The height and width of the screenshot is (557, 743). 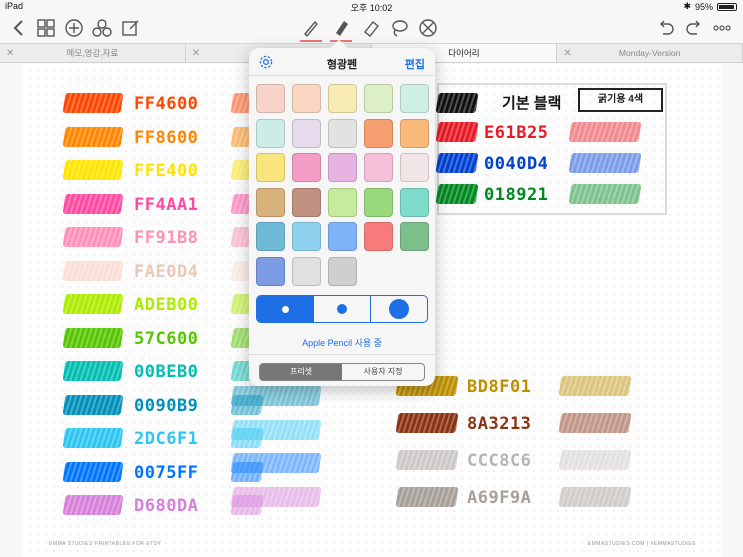 What do you see at coordinates (532, 103) in the screenshot?
I see `legend-black-label: 기본 블랙` at bounding box center [532, 103].